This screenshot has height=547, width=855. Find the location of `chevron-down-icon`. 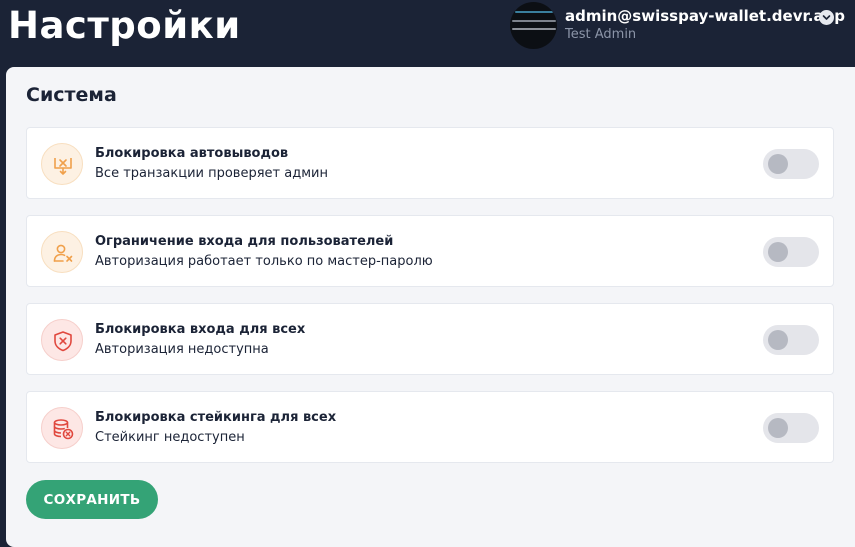

chevron-down-icon is located at coordinates (826, 17).